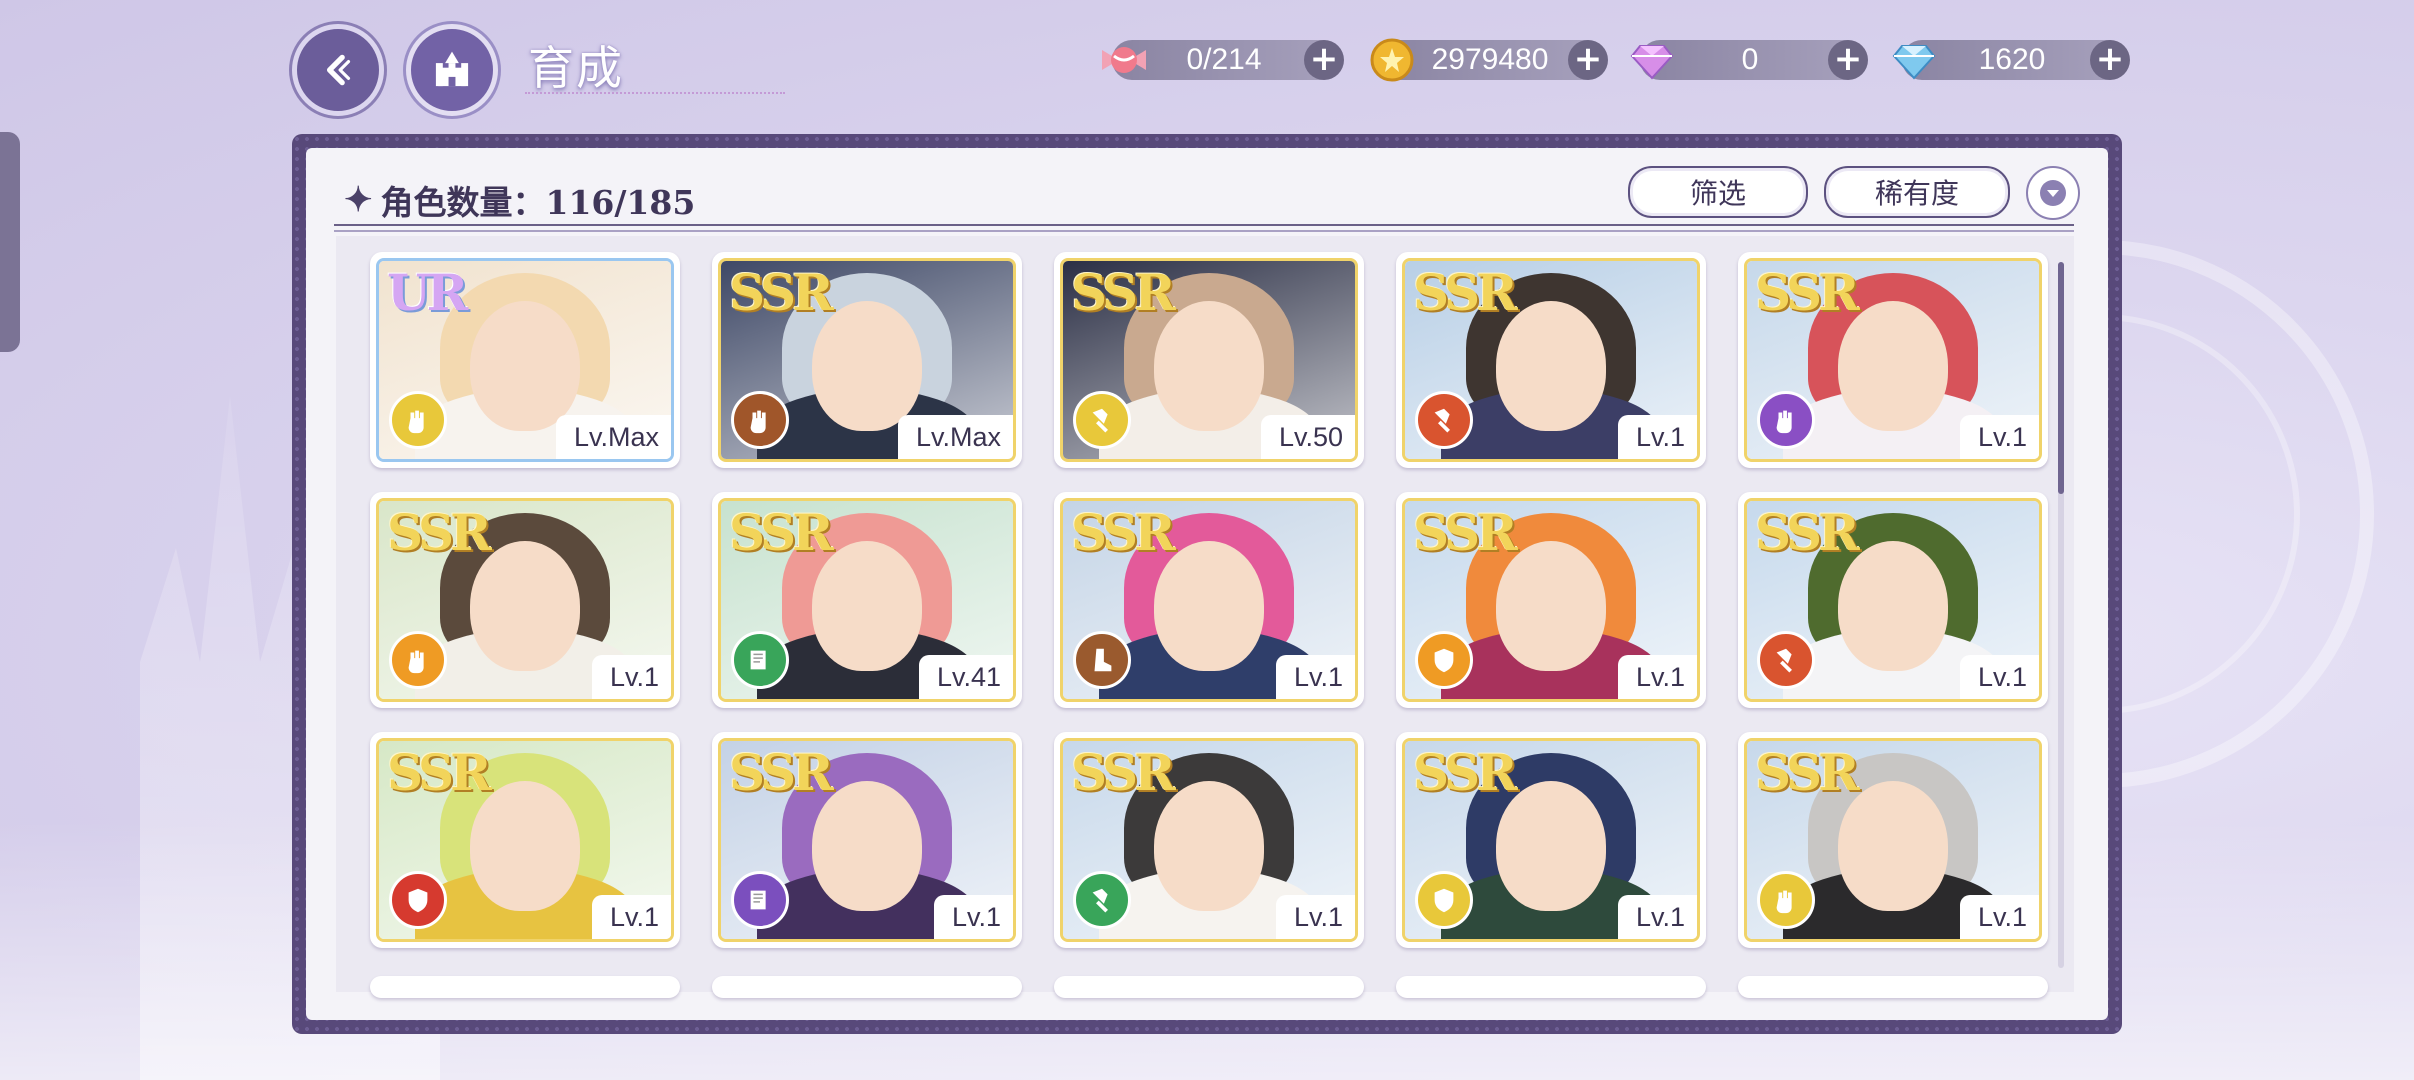 This screenshot has width=2414, height=1080. What do you see at coordinates (538, 202) in the screenshot?
I see `character-count-label: 角色数量：116/185` at bounding box center [538, 202].